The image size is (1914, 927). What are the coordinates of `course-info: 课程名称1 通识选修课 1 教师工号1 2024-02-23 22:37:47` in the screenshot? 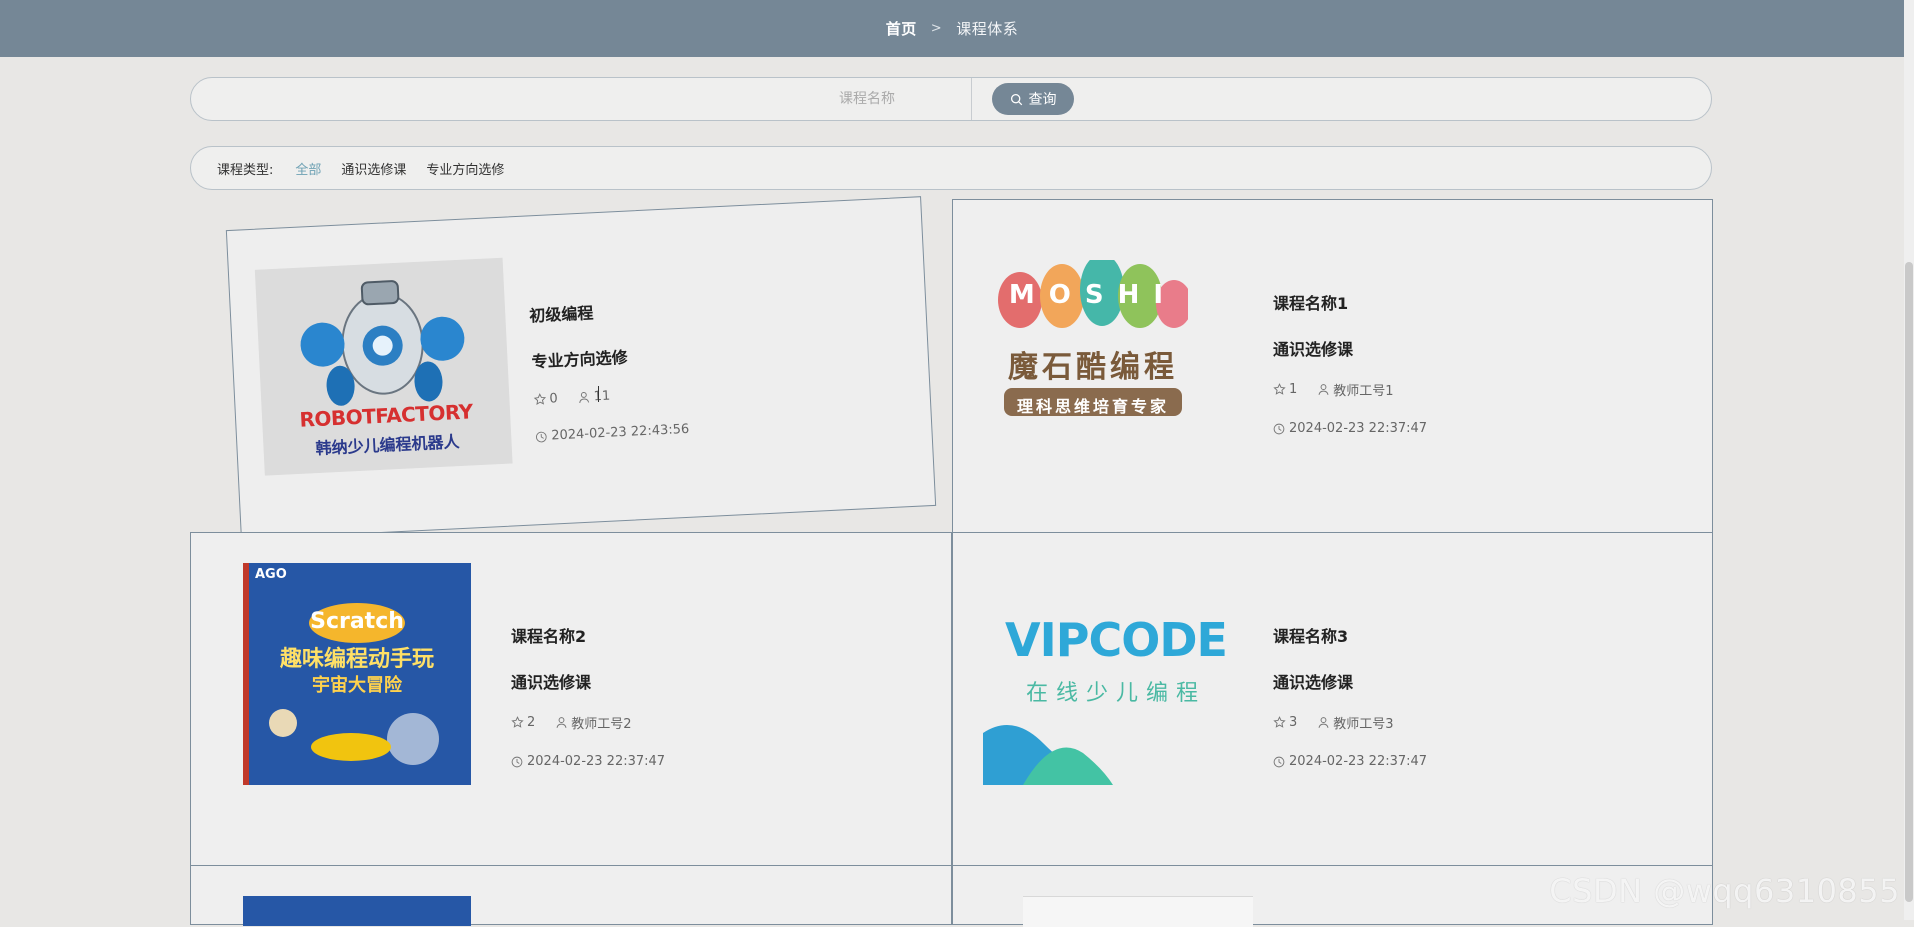 It's located at (1350, 363).